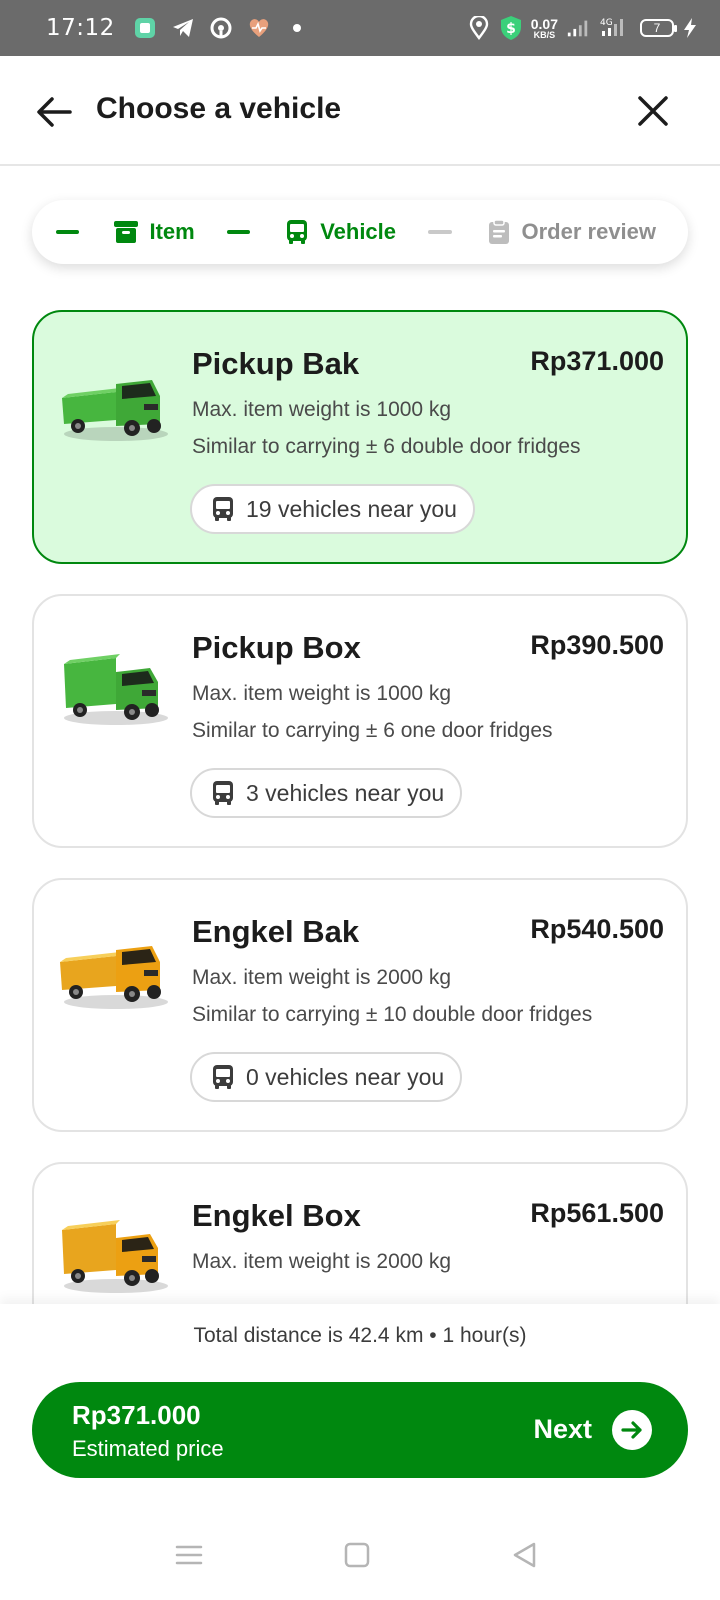 The image size is (720, 1600). Describe the element at coordinates (615, 28) in the screenshot. I see `signal-4g-icon: 4G` at that location.